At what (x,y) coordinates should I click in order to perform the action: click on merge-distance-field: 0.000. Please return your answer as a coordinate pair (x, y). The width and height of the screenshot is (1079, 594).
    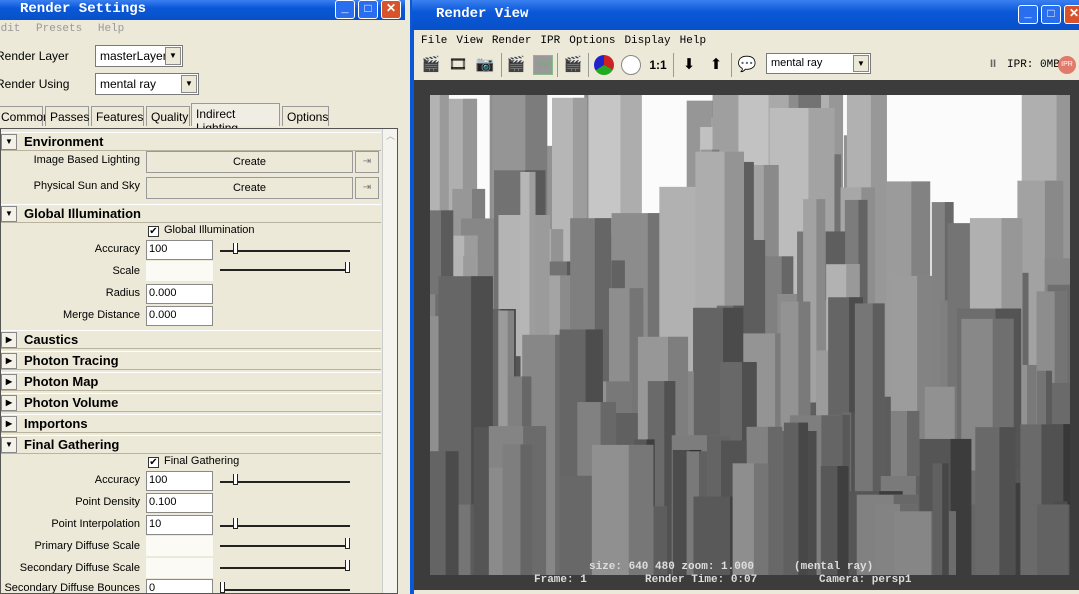
    Looking at the image, I should click on (179, 316).